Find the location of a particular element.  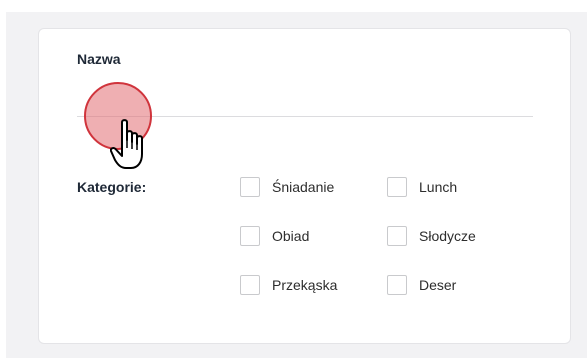

category-option-obiad: Obiad is located at coordinates (274, 236).